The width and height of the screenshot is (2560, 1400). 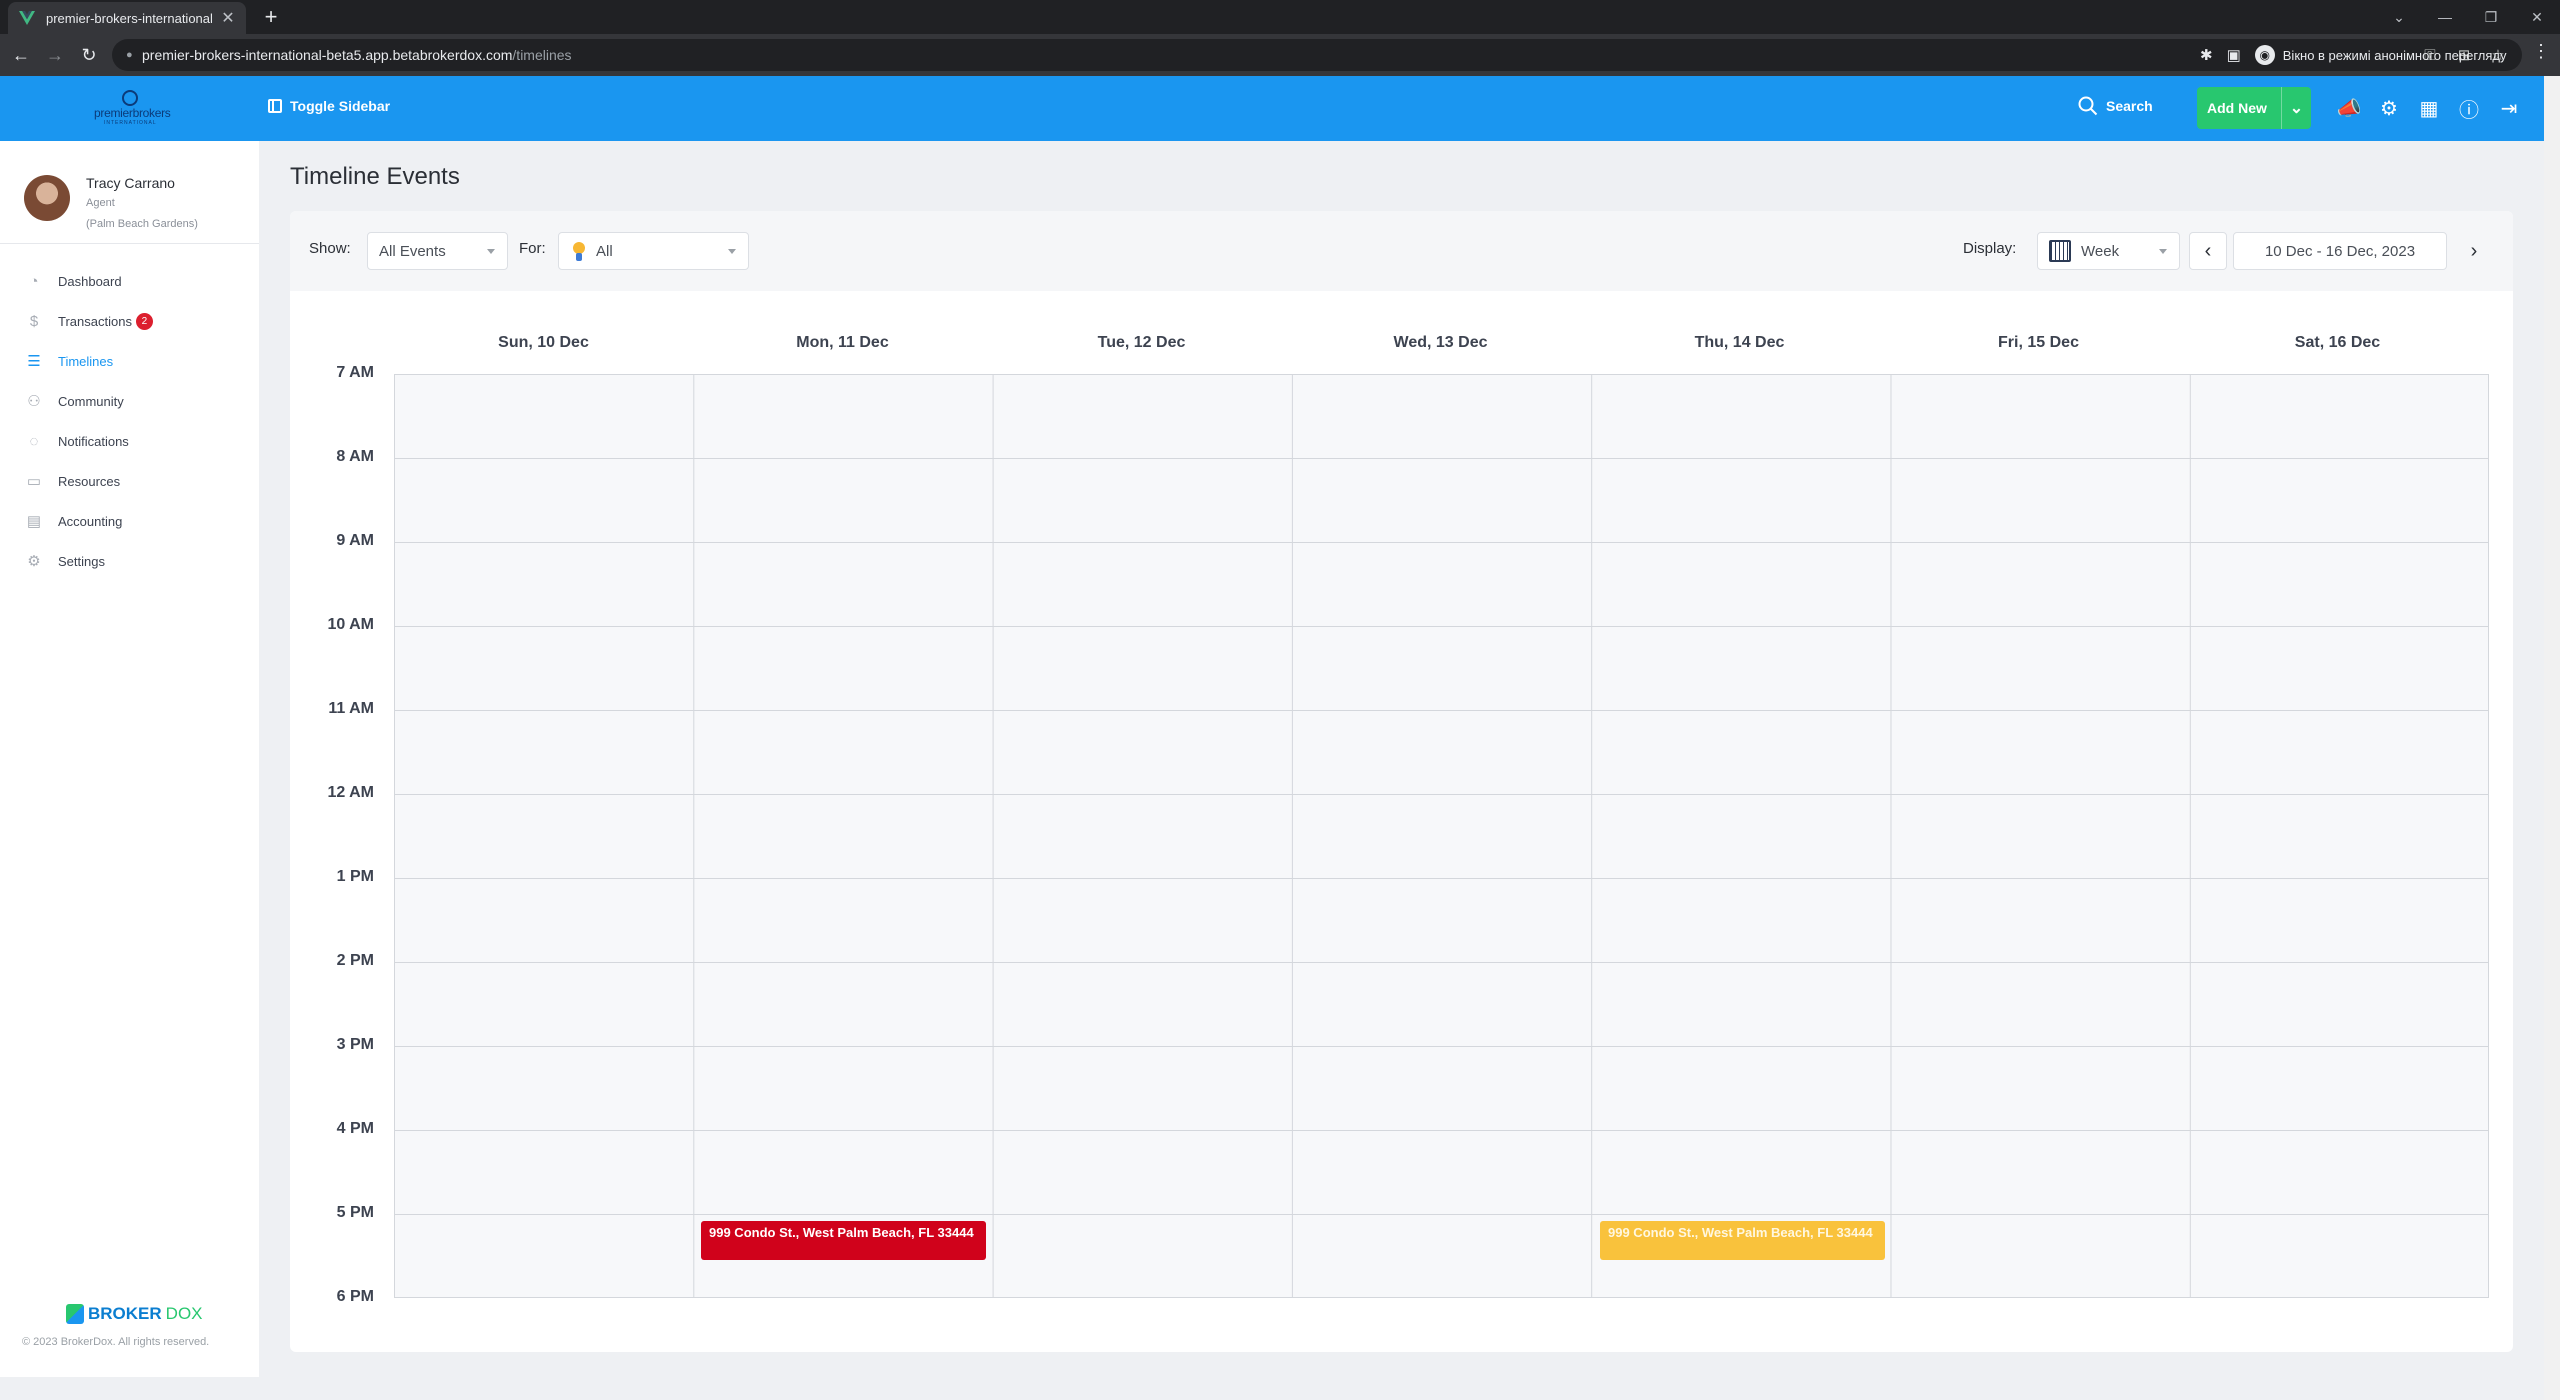 I want to click on sidebar-divider, so click(x=129, y=243).